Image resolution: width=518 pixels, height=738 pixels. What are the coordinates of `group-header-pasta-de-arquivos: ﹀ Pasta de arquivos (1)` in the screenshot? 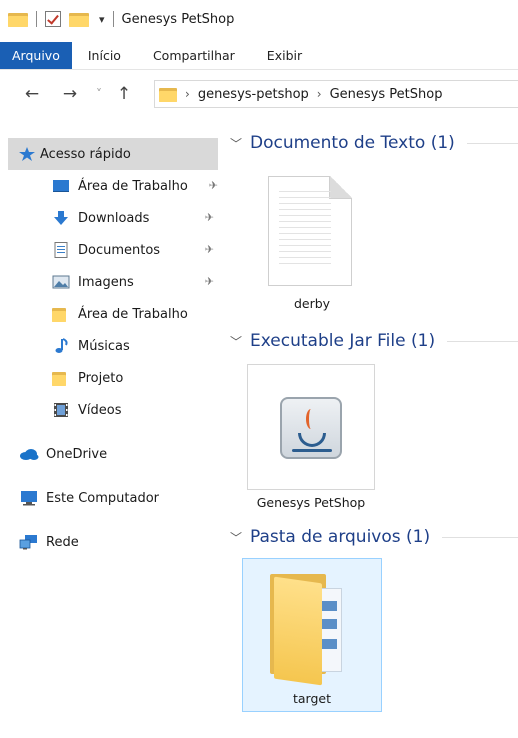 It's located at (374, 537).